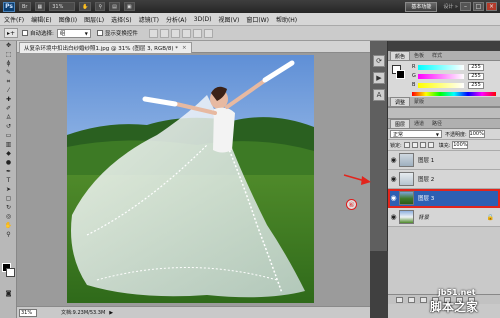 Image resolution: width=500 pixels, height=318 pixels. Describe the element at coordinates (476, 76) in the screenshot. I see `green-value-field: 255` at that location.